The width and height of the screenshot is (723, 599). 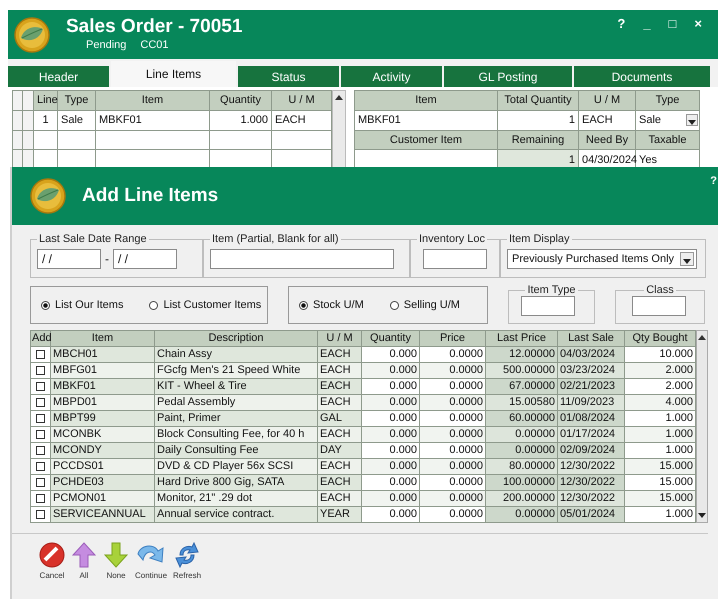 I want to click on column-header: Total Quantity, so click(x=538, y=100).